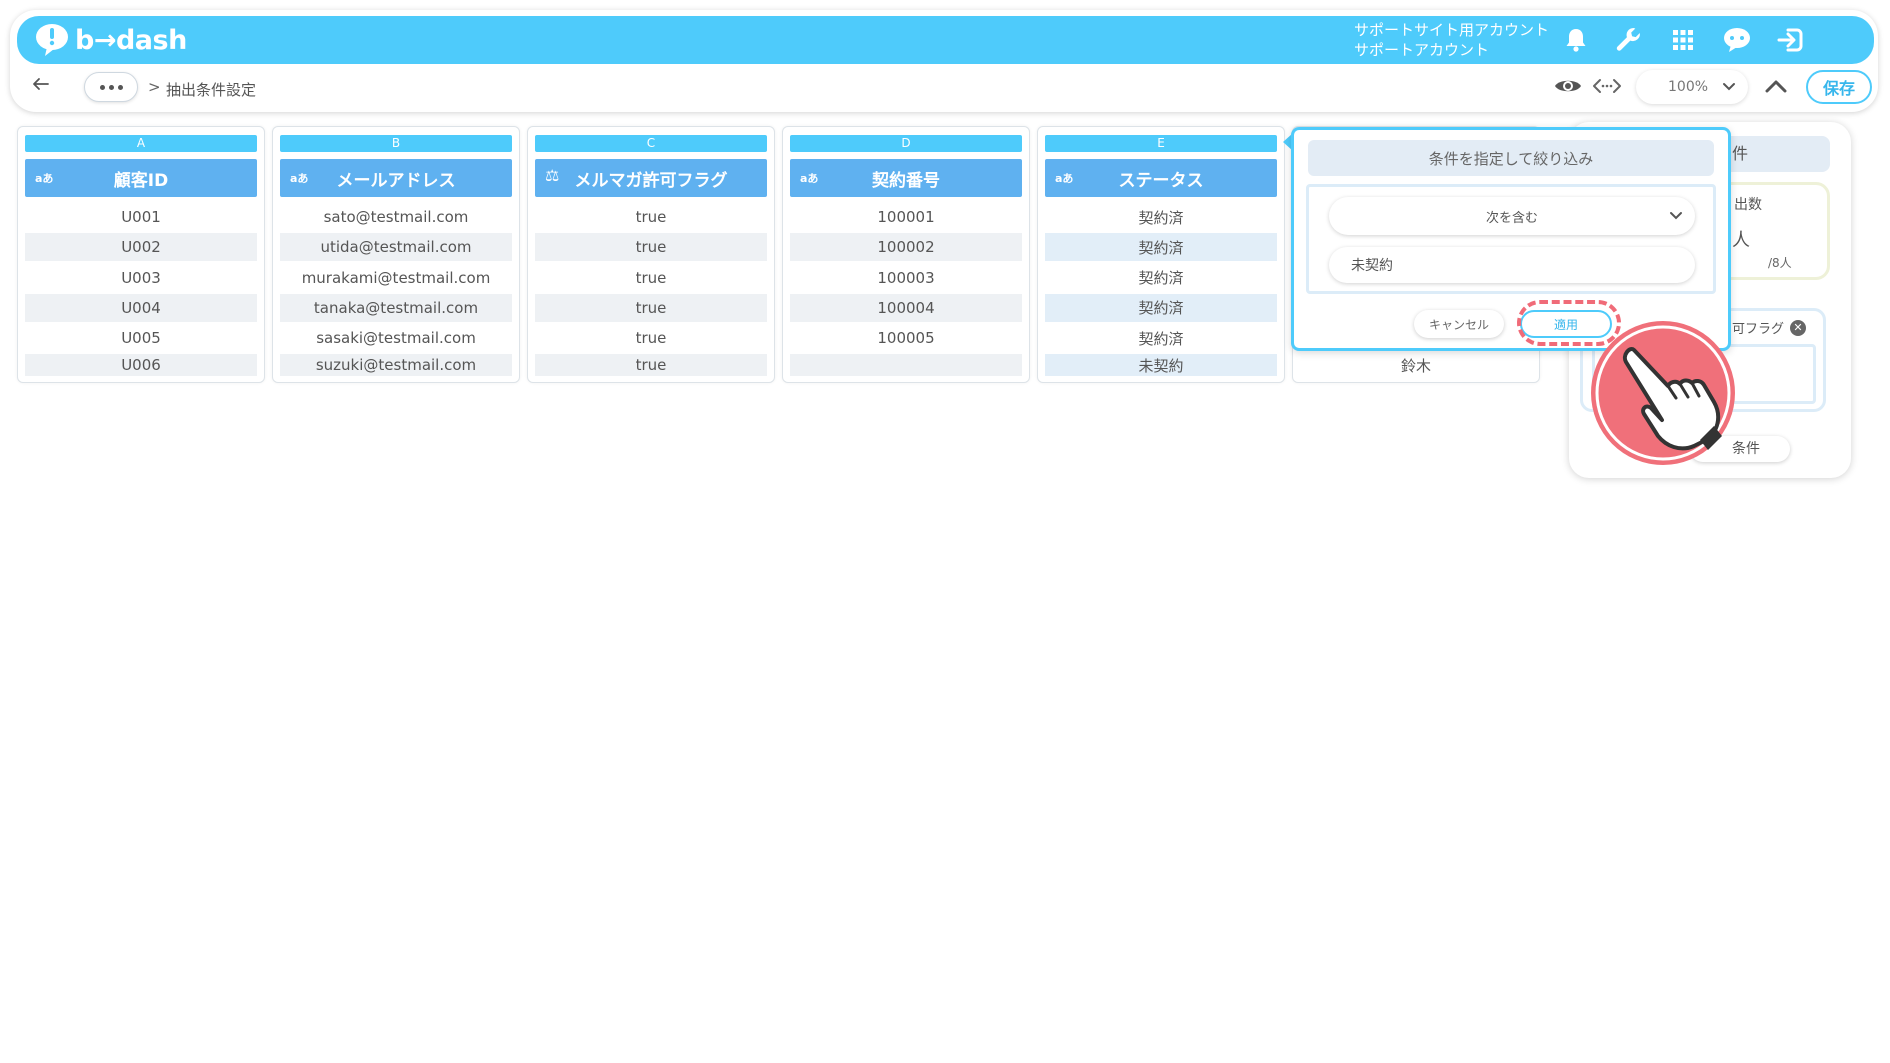 The image size is (1890, 1063). I want to click on boolean-type-icon: ⚖, so click(552, 175).